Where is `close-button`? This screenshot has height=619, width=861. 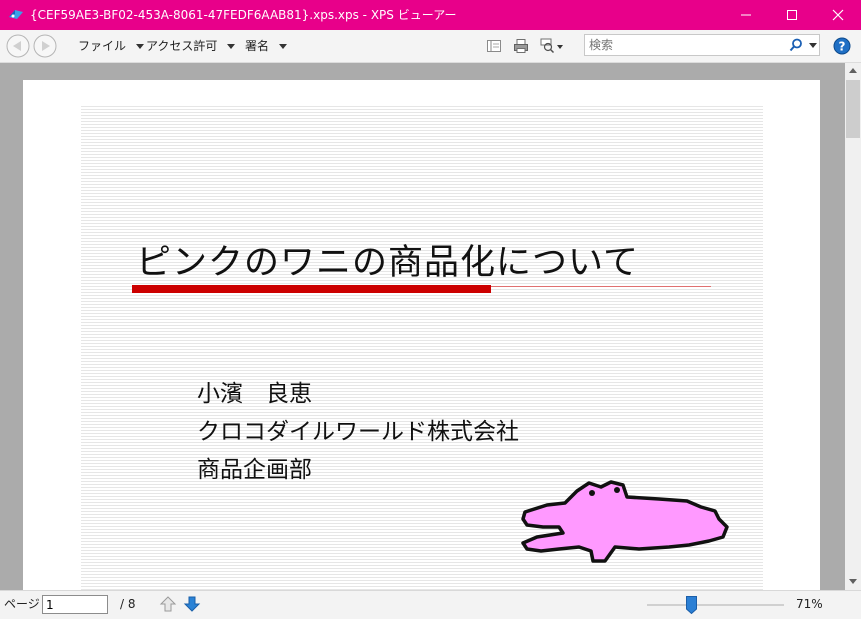
close-button is located at coordinates (838, 15).